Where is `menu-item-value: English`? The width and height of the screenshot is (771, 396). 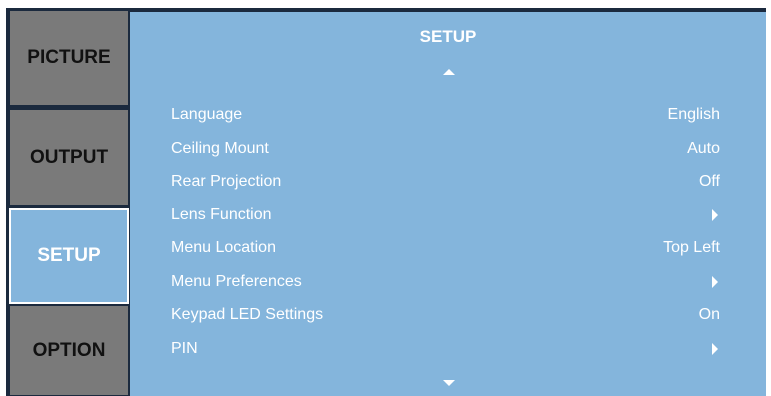
menu-item-value: English is located at coordinates (693, 114).